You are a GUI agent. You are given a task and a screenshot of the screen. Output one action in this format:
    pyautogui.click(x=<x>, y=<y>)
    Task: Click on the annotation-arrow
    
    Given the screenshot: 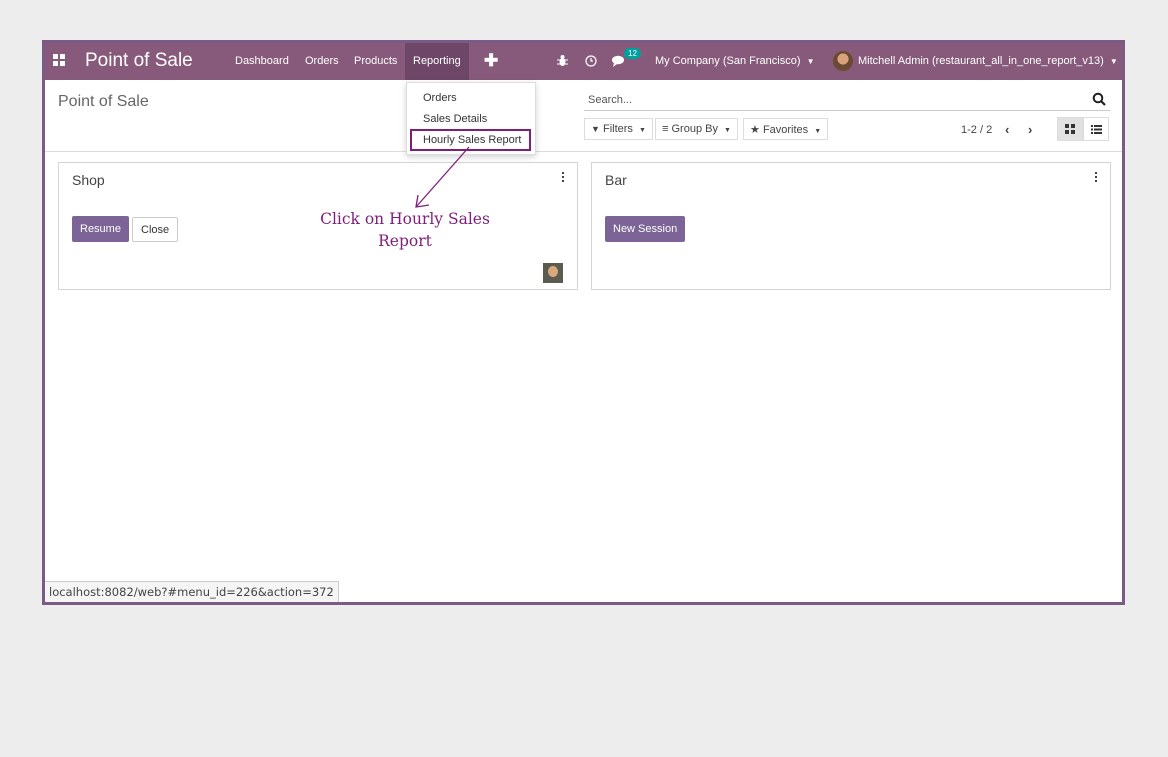 What is the action you would take?
    pyautogui.click(x=442, y=177)
    